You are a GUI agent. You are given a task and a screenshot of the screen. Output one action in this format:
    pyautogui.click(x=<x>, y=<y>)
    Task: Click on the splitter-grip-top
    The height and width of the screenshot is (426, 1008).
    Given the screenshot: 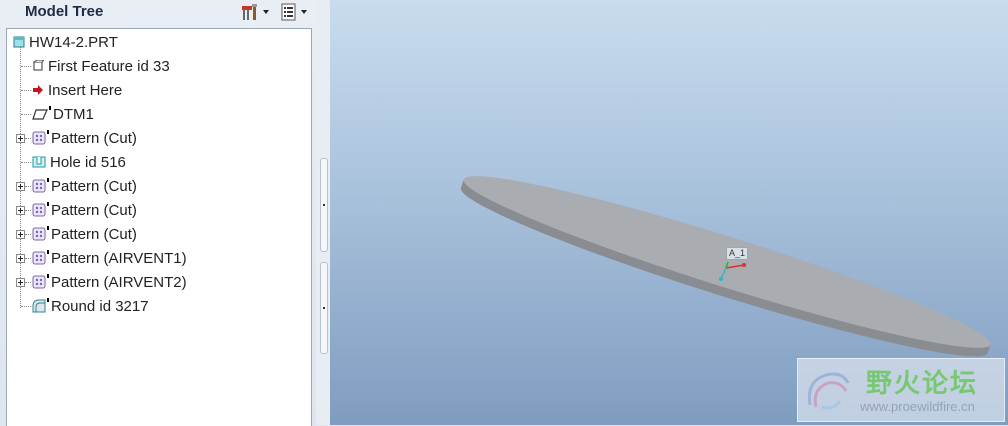 What is the action you would take?
    pyautogui.click(x=324, y=205)
    